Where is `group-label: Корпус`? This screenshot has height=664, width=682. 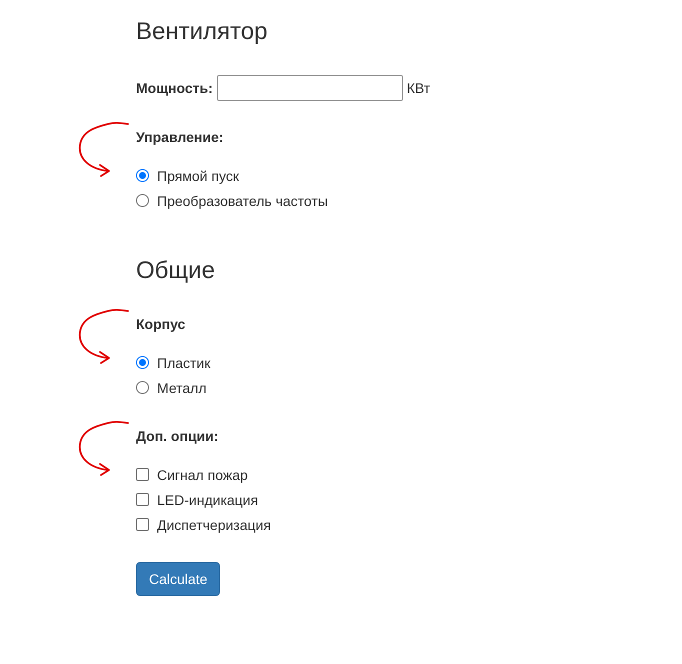
group-label: Корпус is located at coordinates (161, 324).